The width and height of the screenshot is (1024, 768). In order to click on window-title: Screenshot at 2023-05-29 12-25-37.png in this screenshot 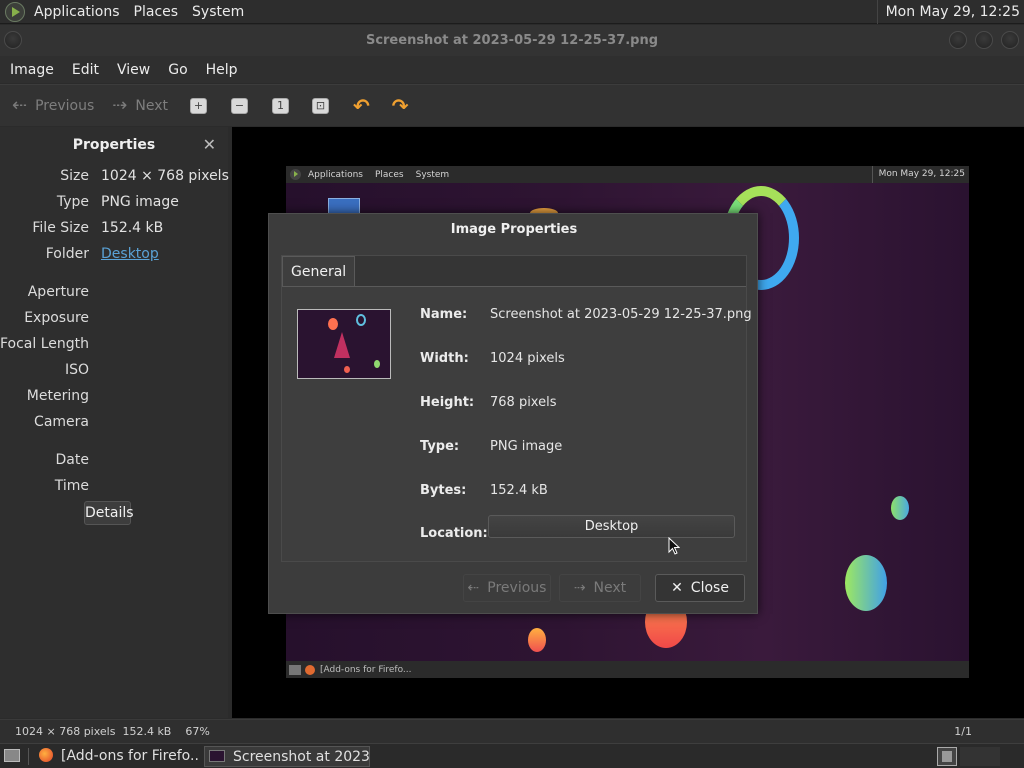, I will do `click(512, 40)`.